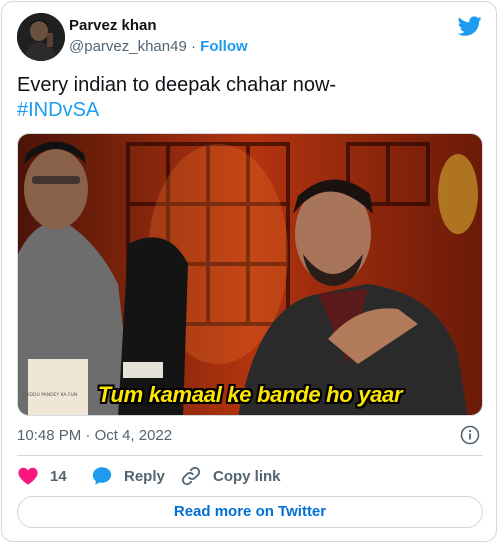 This screenshot has height=545, width=500. What do you see at coordinates (177, 85) in the screenshot?
I see `tweet-body: Every indian to deepak chahar now-` at bounding box center [177, 85].